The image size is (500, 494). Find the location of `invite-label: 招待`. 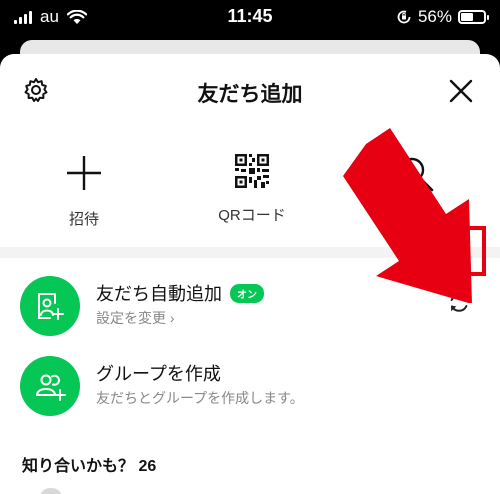

invite-label: 招待 is located at coordinates (83, 219).